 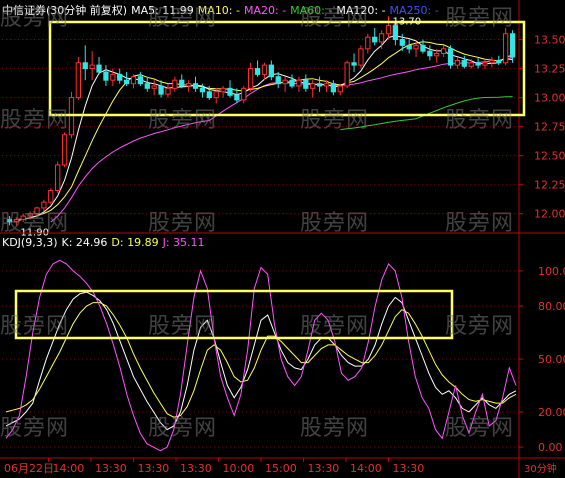 What do you see at coordinates (281, 468) in the screenshot?
I see `x-tick-label: 15:00` at bounding box center [281, 468].